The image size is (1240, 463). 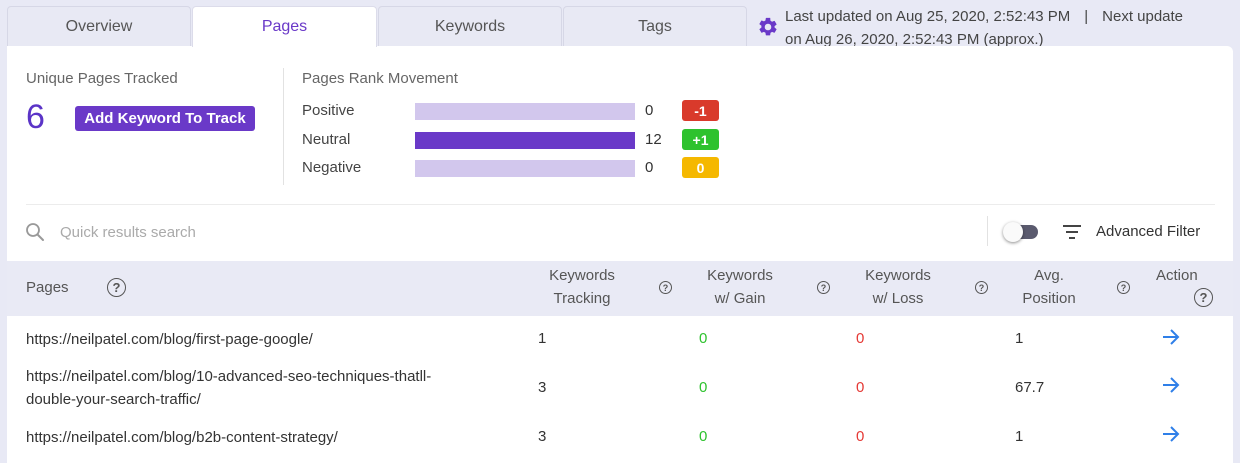 What do you see at coordinates (700, 167) in the screenshot?
I see `rank-change-badge: 0` at bounding box center [700, 167].